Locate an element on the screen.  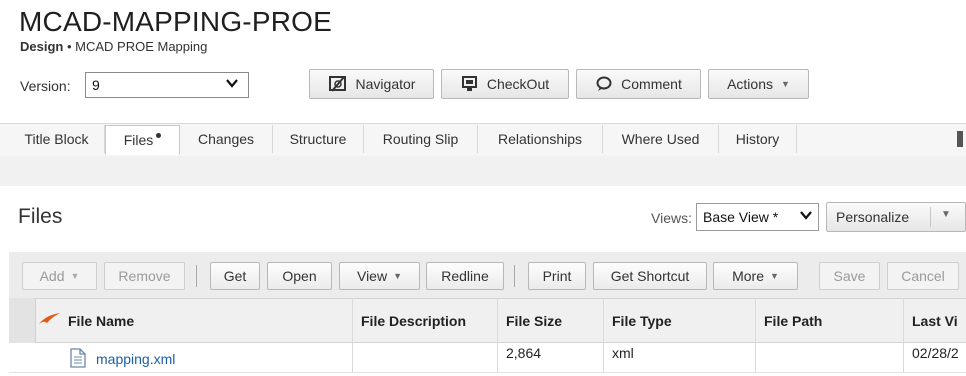
tab-label: Title Block is located at coordinates (56, 139).